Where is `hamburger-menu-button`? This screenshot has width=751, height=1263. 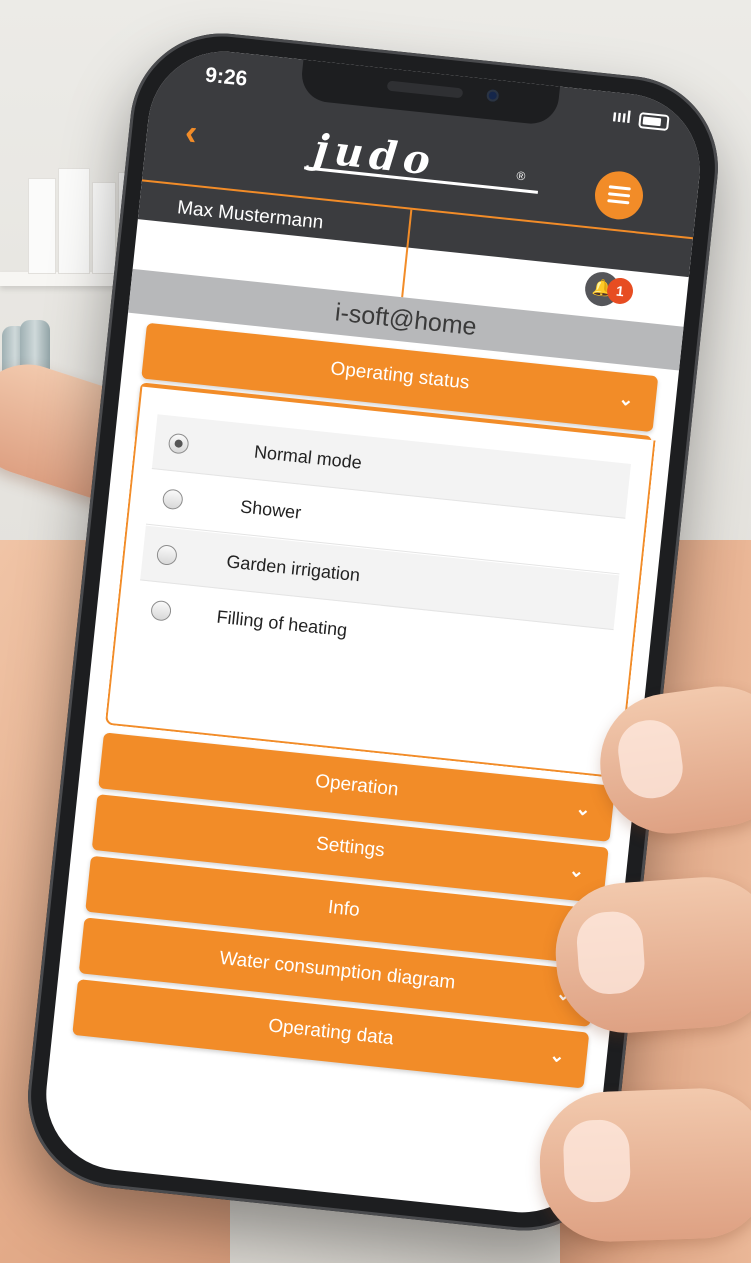 hamburger-menu-button is located at coordinates (619, 195).